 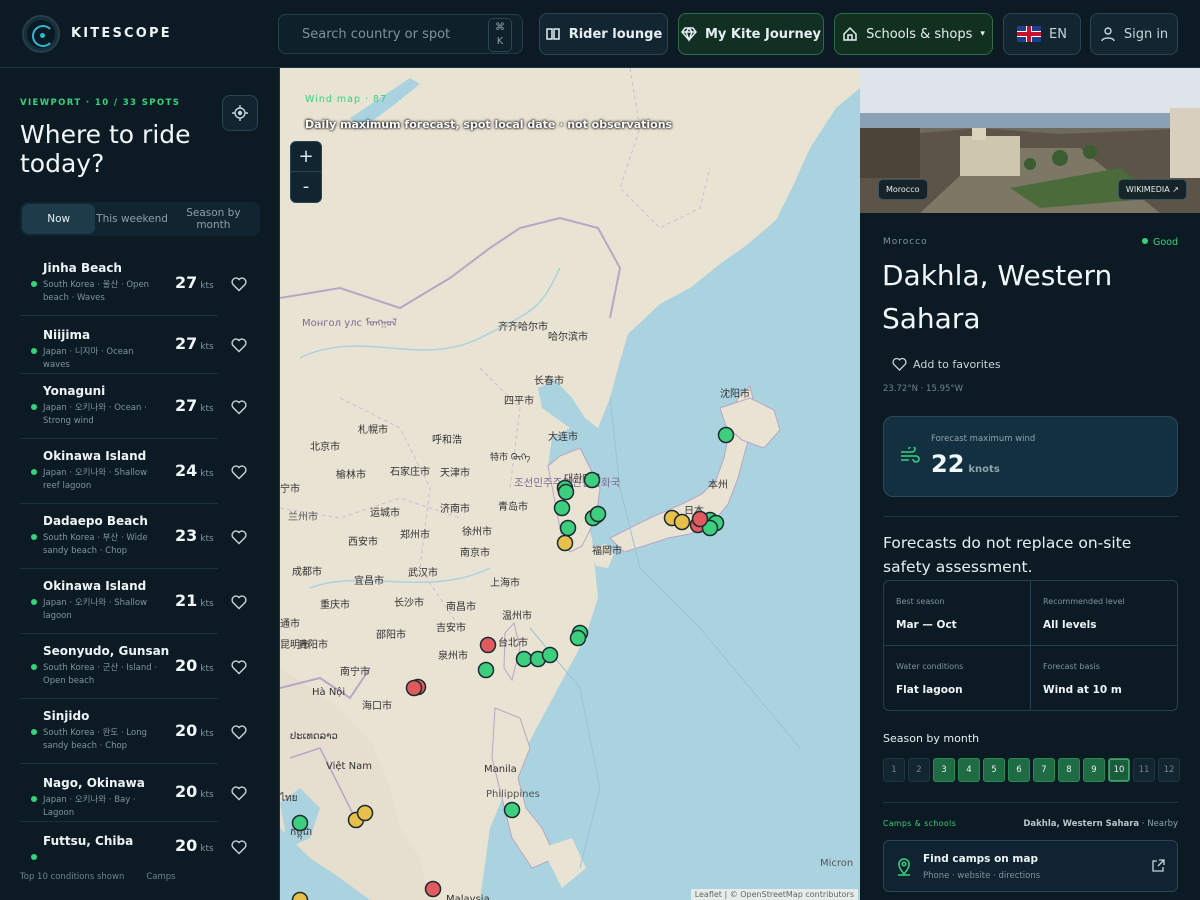 What do you see at coordinates (552, 34) in the screenshot?
I see `book-icon` at bounding box center [552, 34].